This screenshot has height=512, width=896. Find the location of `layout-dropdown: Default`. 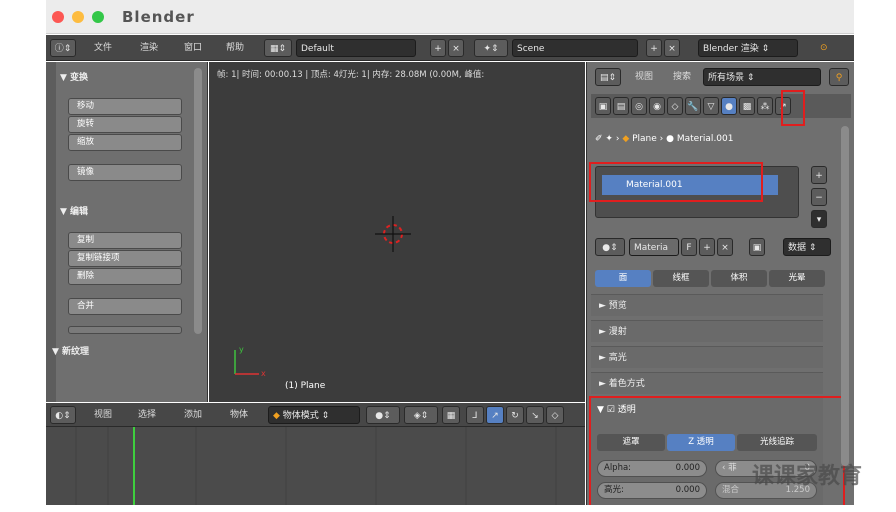

layout-dropdown: Default is located at coordinates (356, 48).